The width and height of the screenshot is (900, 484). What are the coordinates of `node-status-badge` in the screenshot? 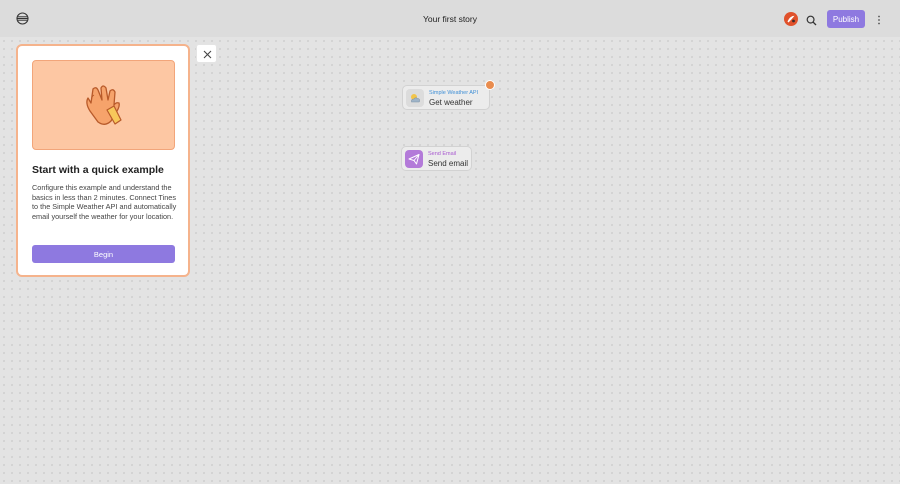 It's located at (490, 85).